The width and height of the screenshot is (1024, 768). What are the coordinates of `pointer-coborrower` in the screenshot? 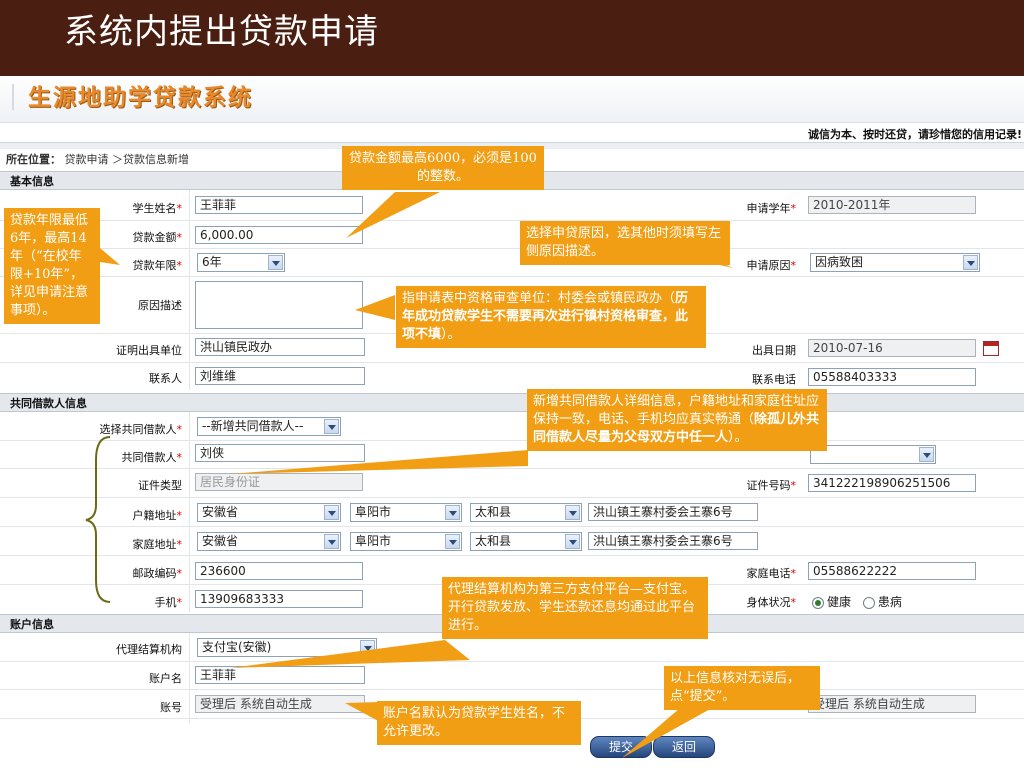 It's located at (379, 462).